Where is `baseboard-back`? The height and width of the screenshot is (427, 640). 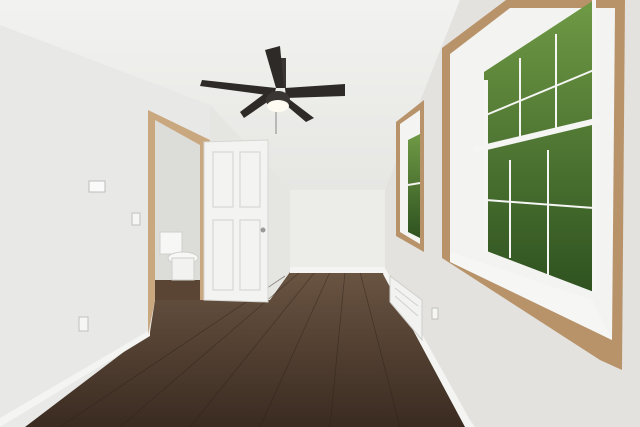
baseboard-back is located at coordinates (337, 270).